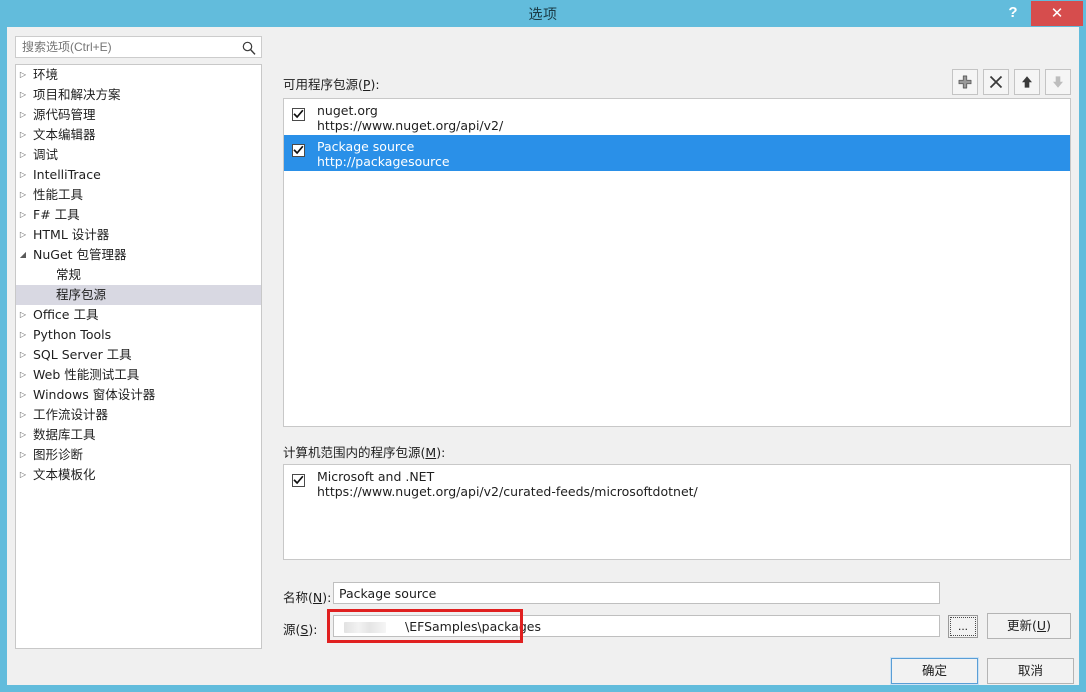 The height and width of the screenshot is (692, 1086). Describe the element at coordinates (1029, 626) in the screenshot. I see `update-button: 更新(U)` at that location.